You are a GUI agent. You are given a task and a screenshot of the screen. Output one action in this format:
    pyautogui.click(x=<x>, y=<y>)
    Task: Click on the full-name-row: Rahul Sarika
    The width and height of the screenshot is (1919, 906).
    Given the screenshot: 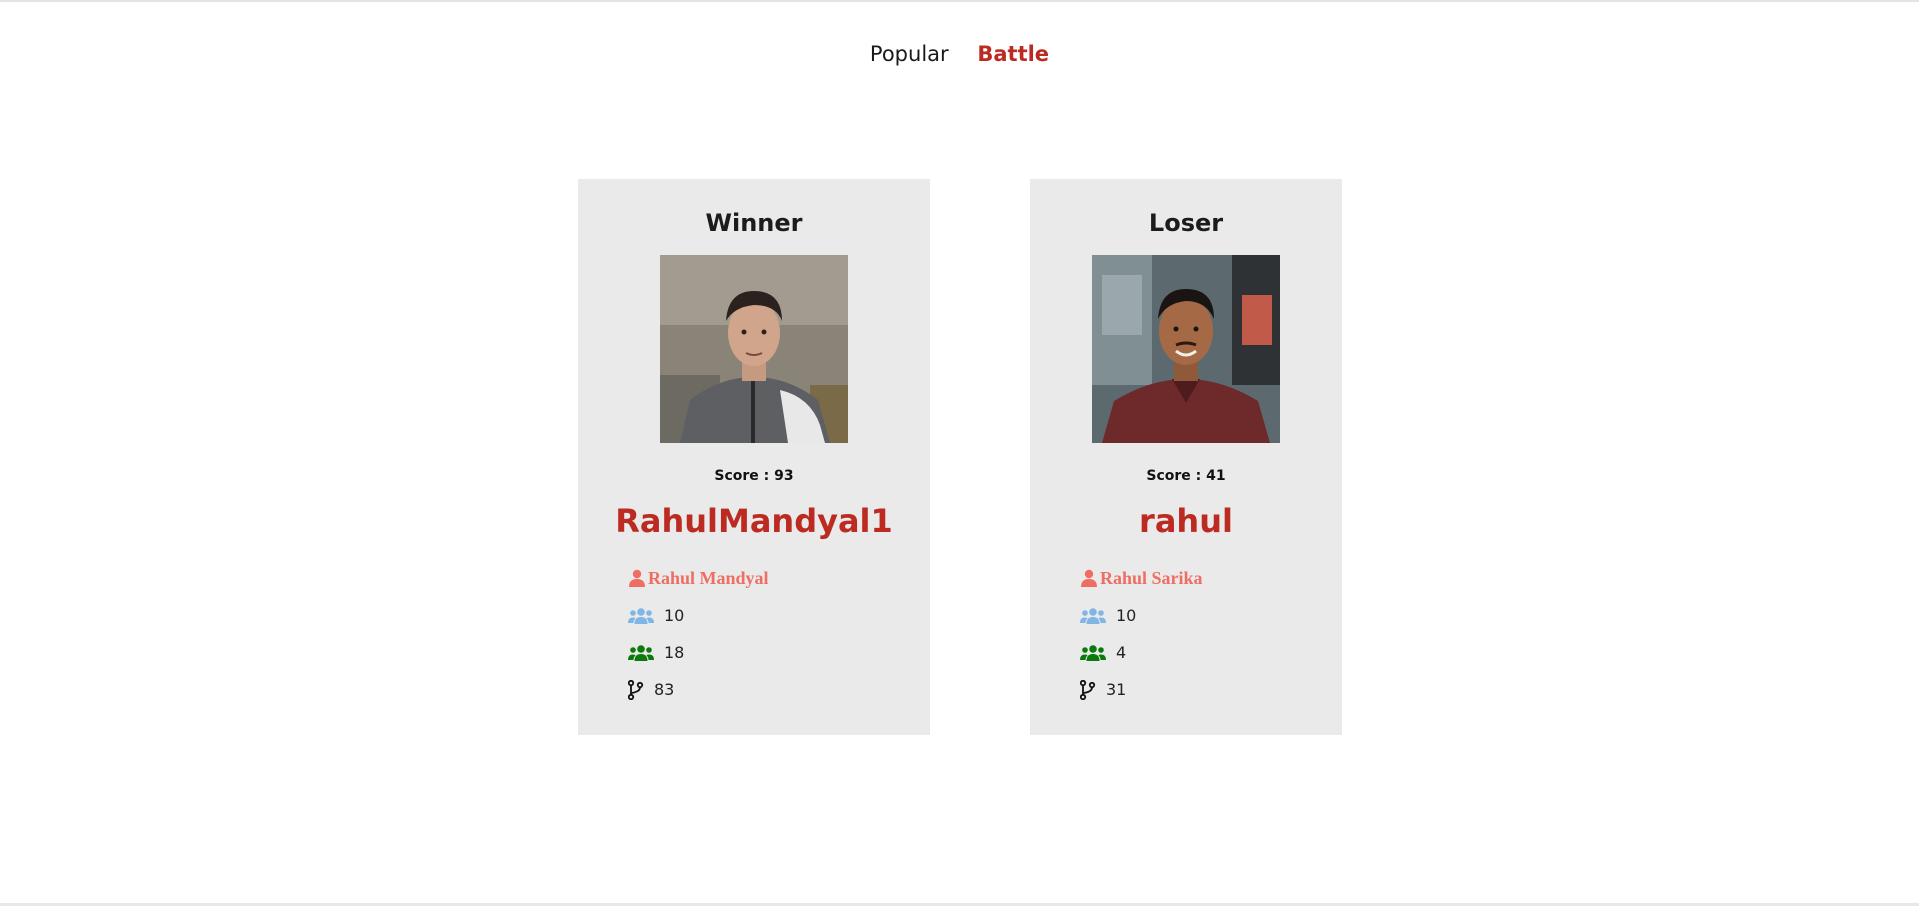 What is the action you would take?
    pyautogui.click(x=1141, y=578)
    